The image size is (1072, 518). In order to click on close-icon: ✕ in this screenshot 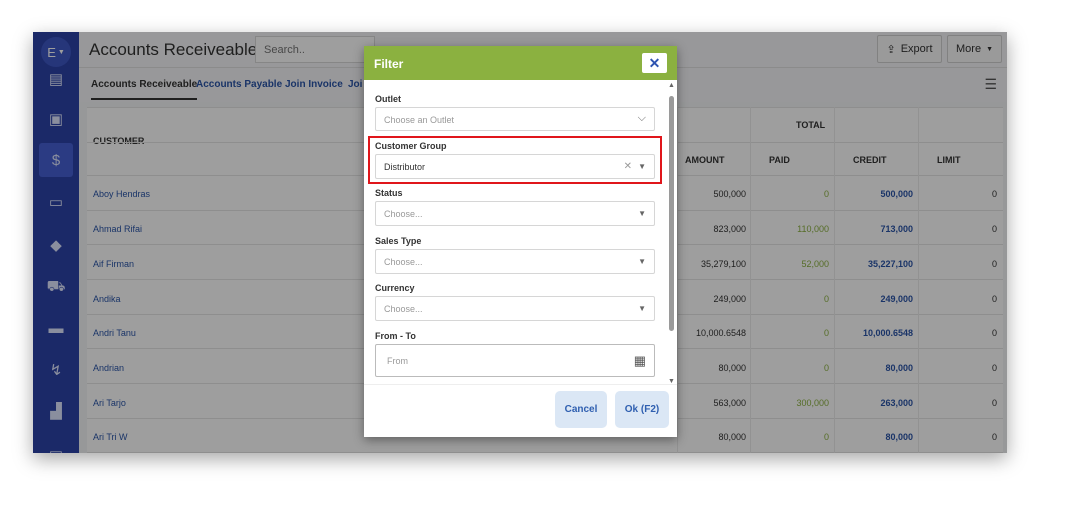, I will do `click(654, 62)`.